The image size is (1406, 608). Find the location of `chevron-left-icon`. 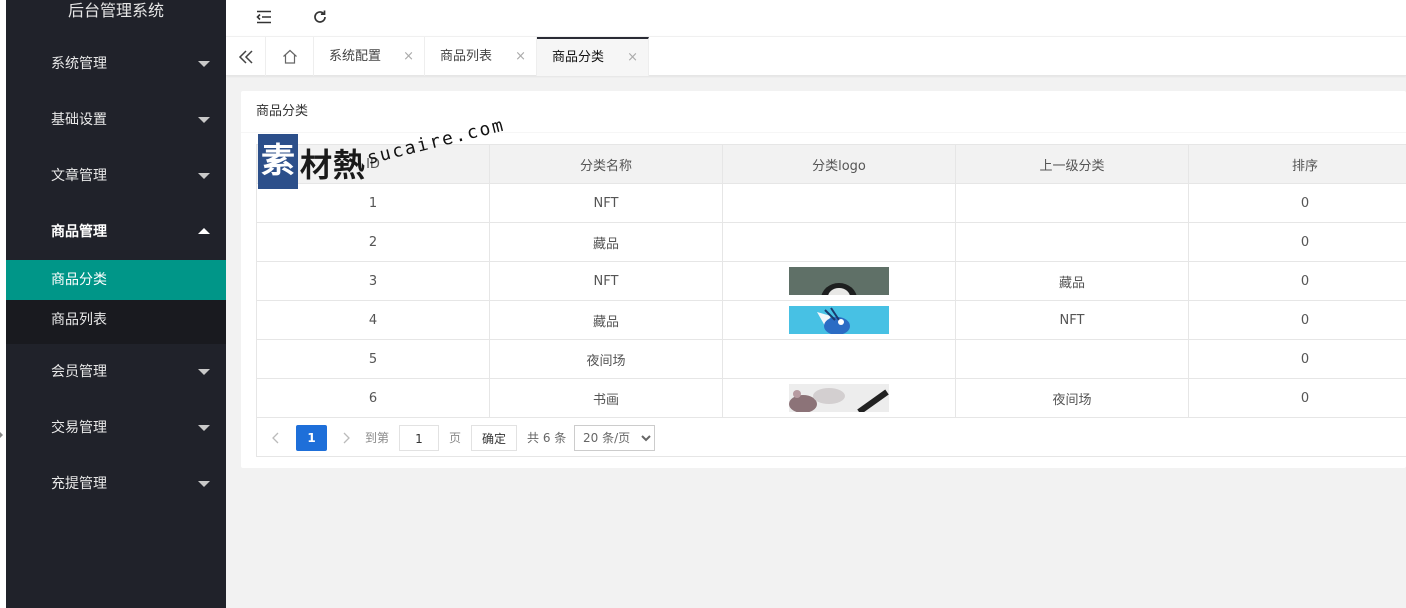

chevron-left-icon is located at coordinates (275, 438).